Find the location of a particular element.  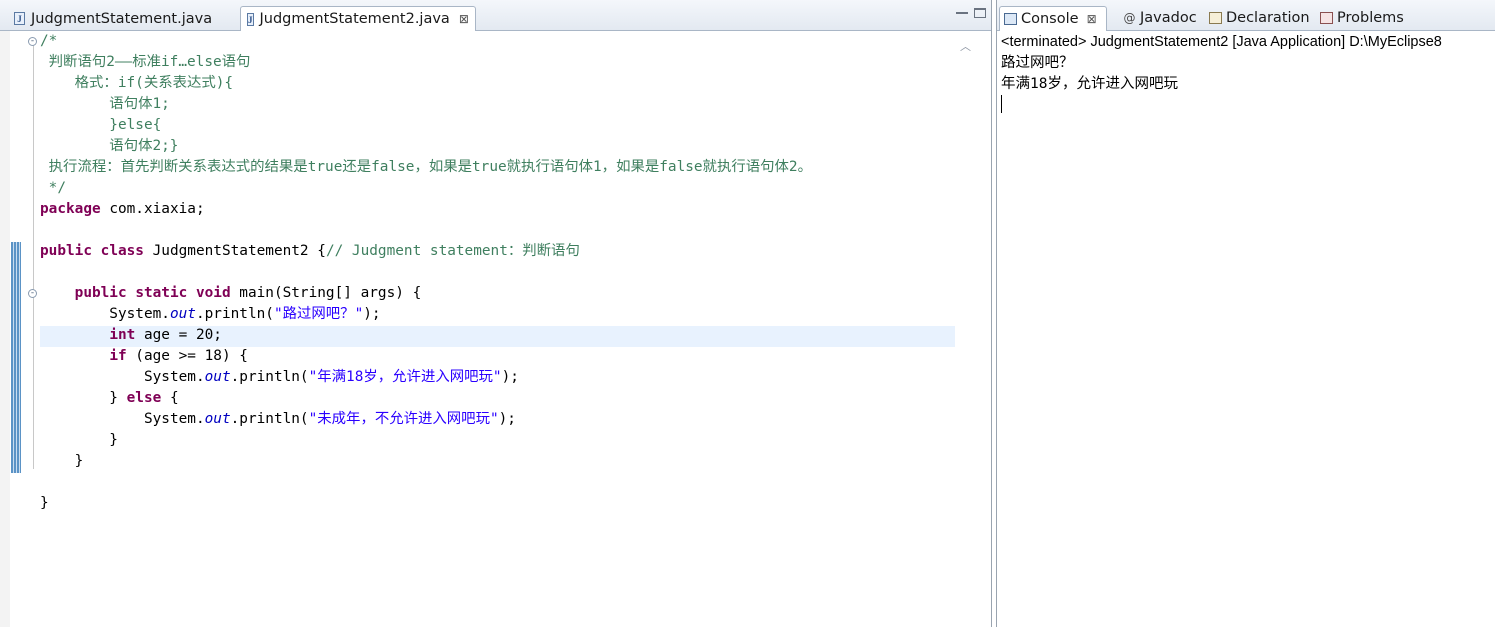

code-line: System.out.println("路过网吧？"); is located at coordinates (210, 314).